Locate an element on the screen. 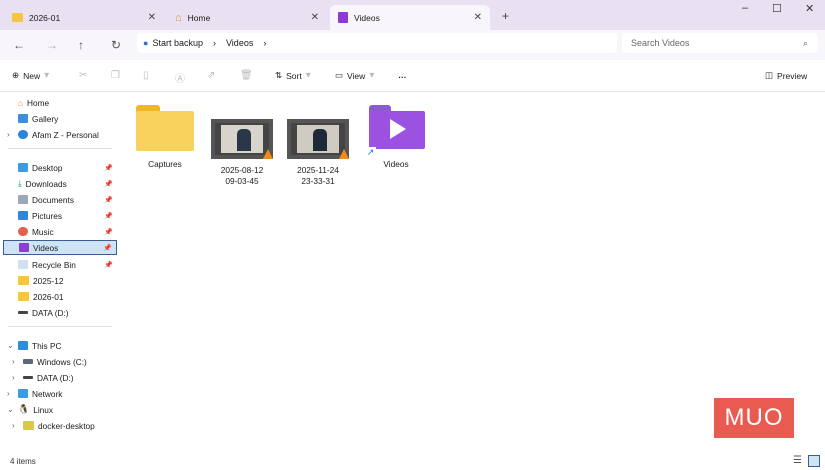 This screenshot has height=470, width=825. maximize-button: ☐ is located at coordinates (777, 8).